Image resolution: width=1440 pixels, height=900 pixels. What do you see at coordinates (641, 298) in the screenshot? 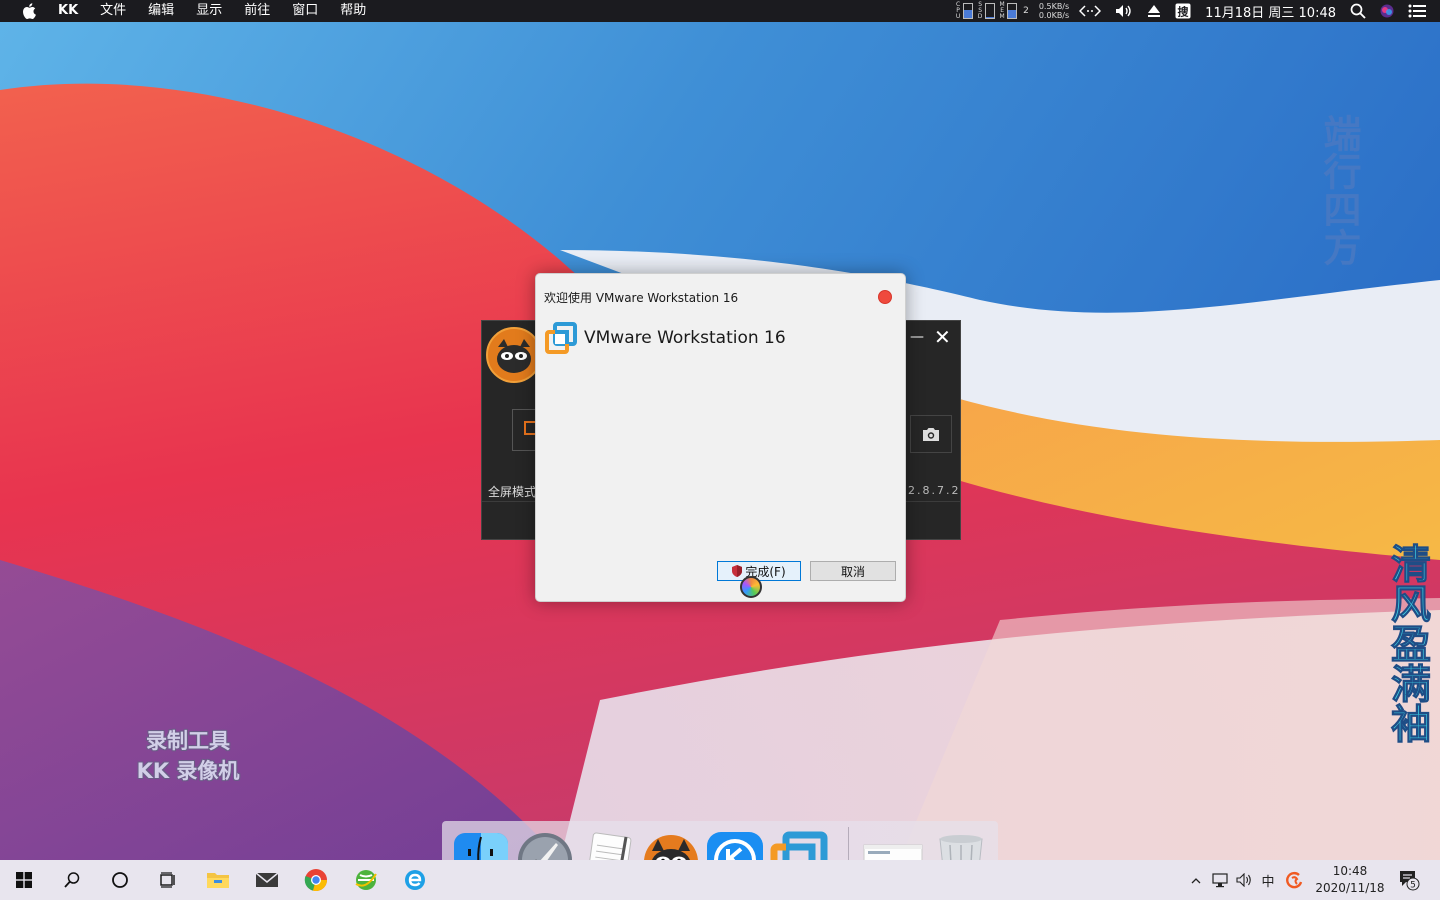
I see `dialog-title: 欢迎使用 VMware Workstation 16` at bounding box center [641, 298].